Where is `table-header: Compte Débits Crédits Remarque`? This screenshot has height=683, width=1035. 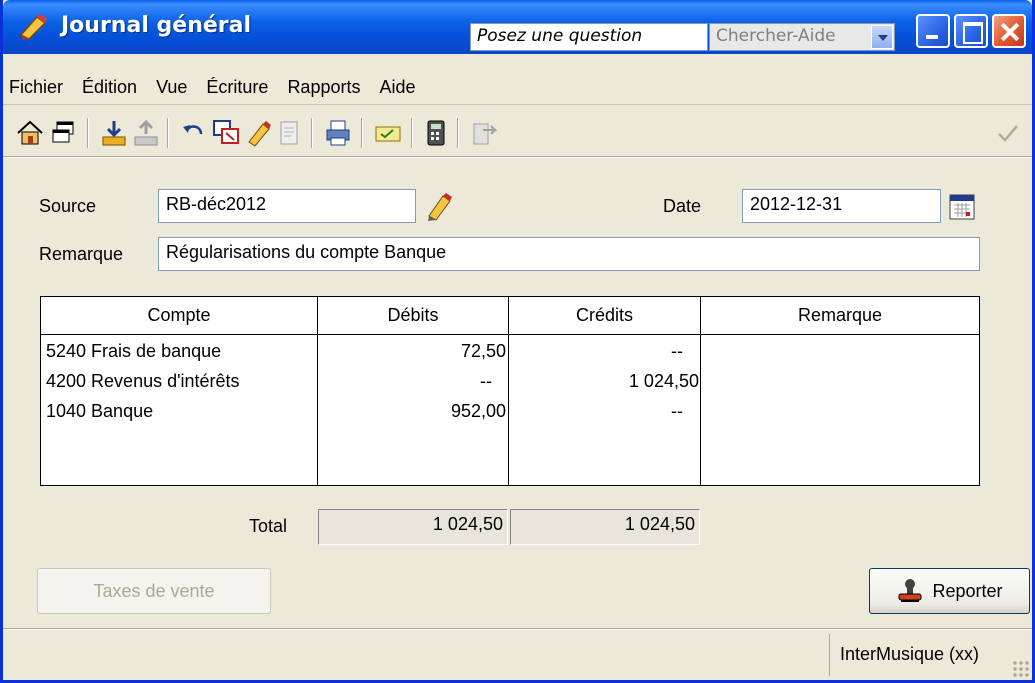 table-header: Compte Débits Crédits Remarque is located at coordinates (510, 316).